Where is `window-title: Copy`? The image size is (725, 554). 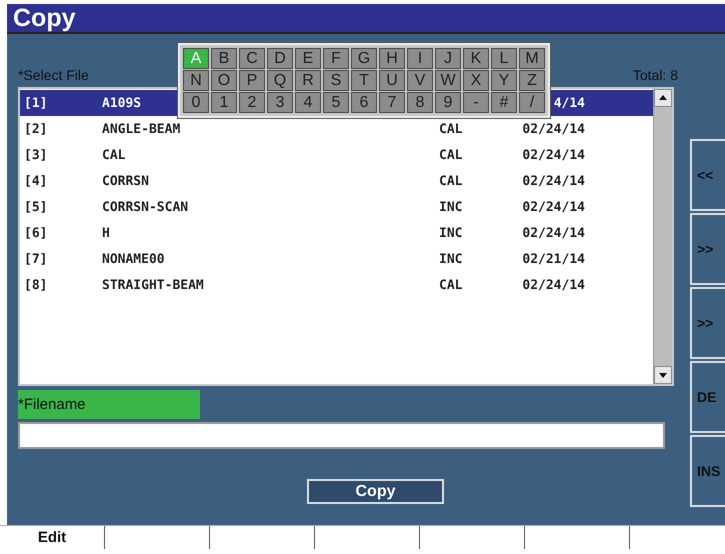
window-title: Copy is located at coordinates (366, 19).